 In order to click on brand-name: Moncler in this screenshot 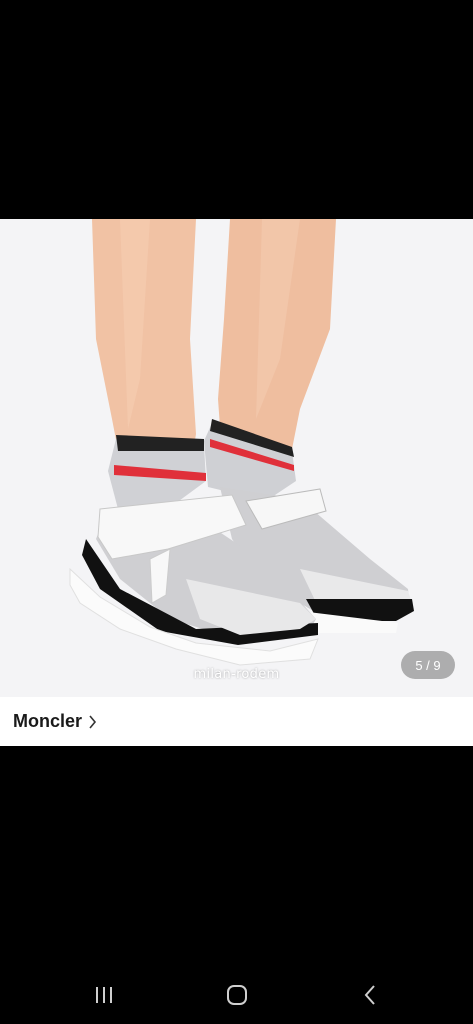, I will do `click(48, 721)`.